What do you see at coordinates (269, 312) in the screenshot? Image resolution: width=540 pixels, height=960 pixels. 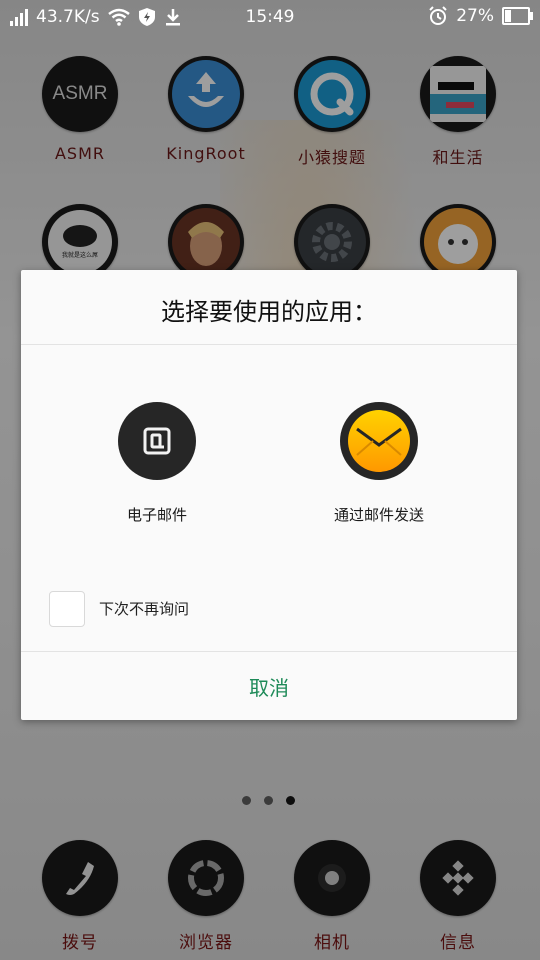 I see `dialog-title: 选择要使用的应用：` at bounding box center [269, 312].